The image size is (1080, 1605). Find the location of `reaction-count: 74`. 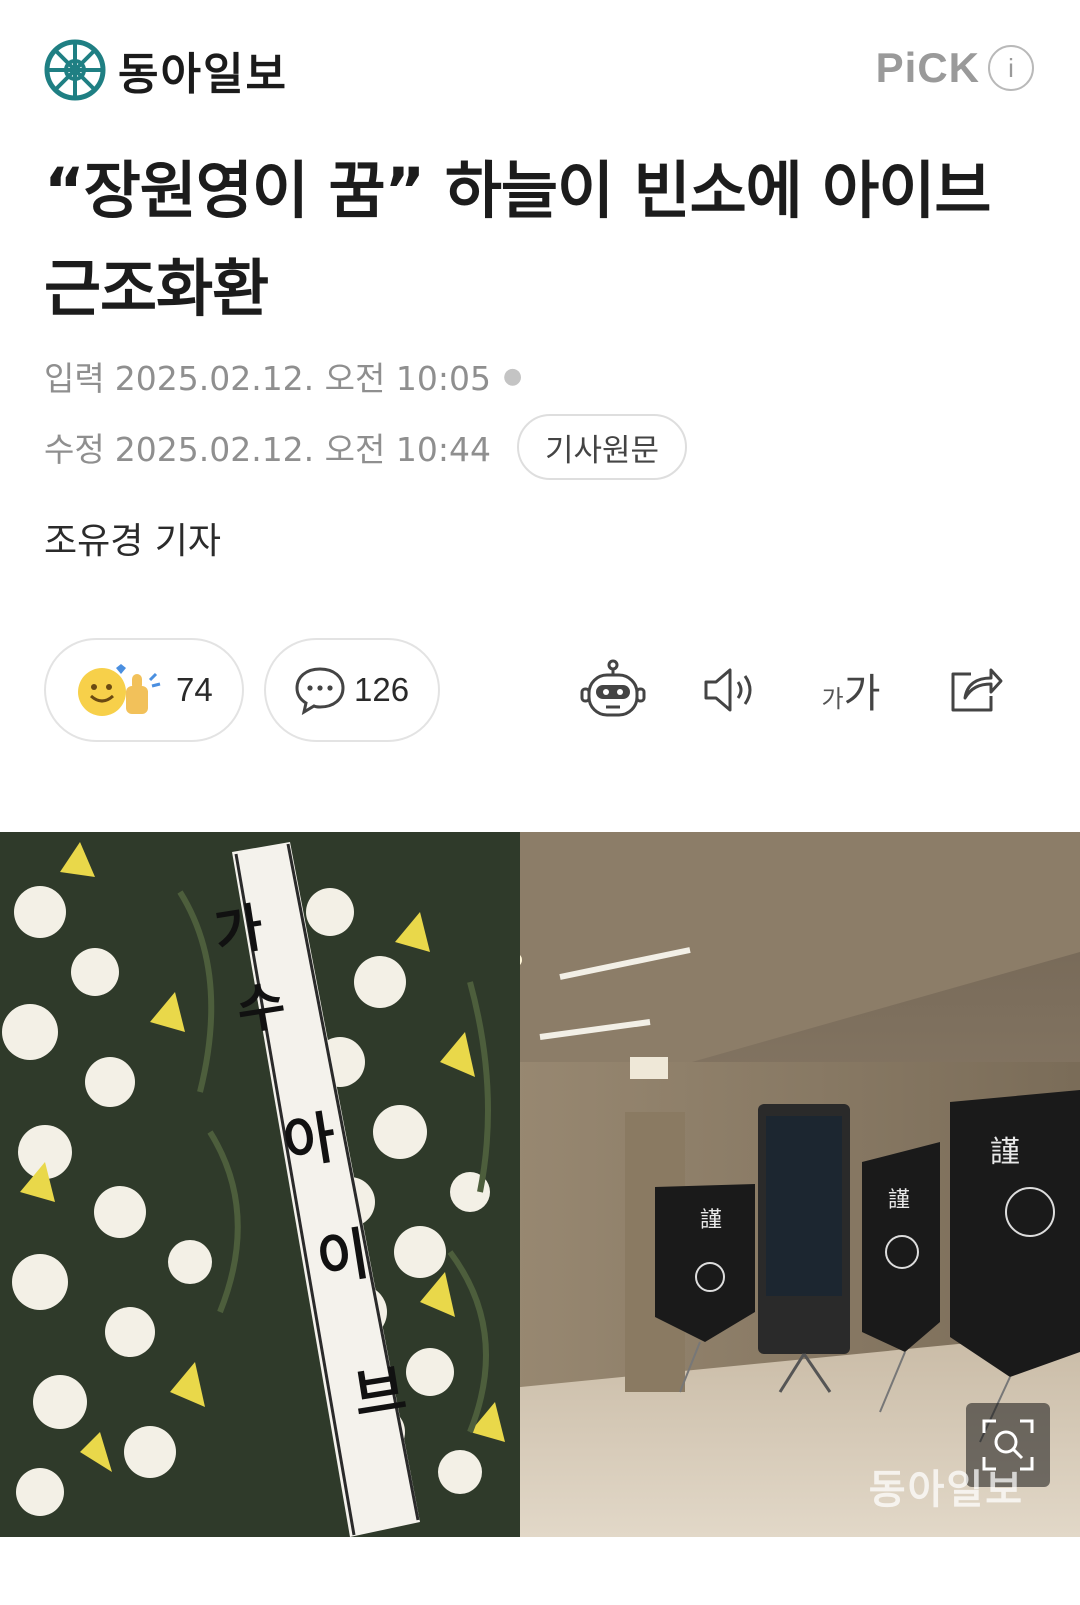

reaction-count: 74 is located at coordinates (194, 689).